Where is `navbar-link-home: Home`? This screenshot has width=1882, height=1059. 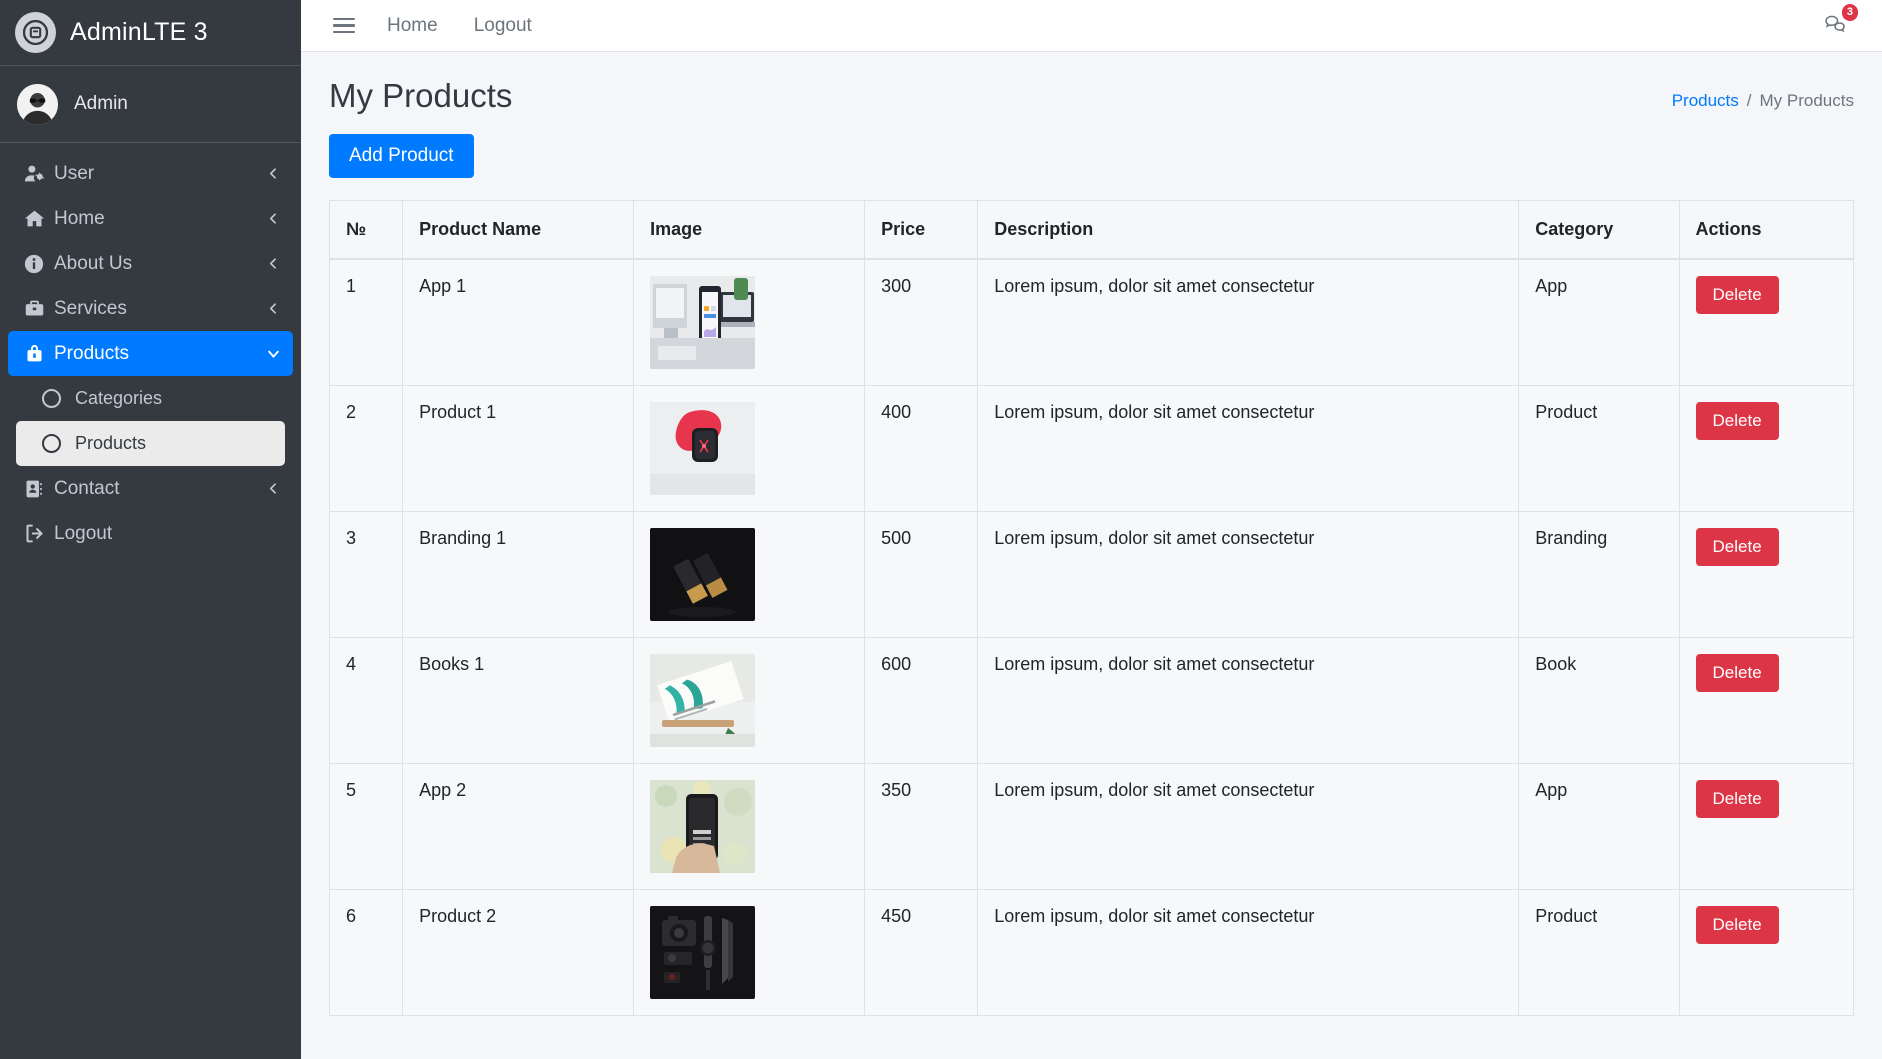 navbar-link-home: Home is located at coordinates (412, 26).